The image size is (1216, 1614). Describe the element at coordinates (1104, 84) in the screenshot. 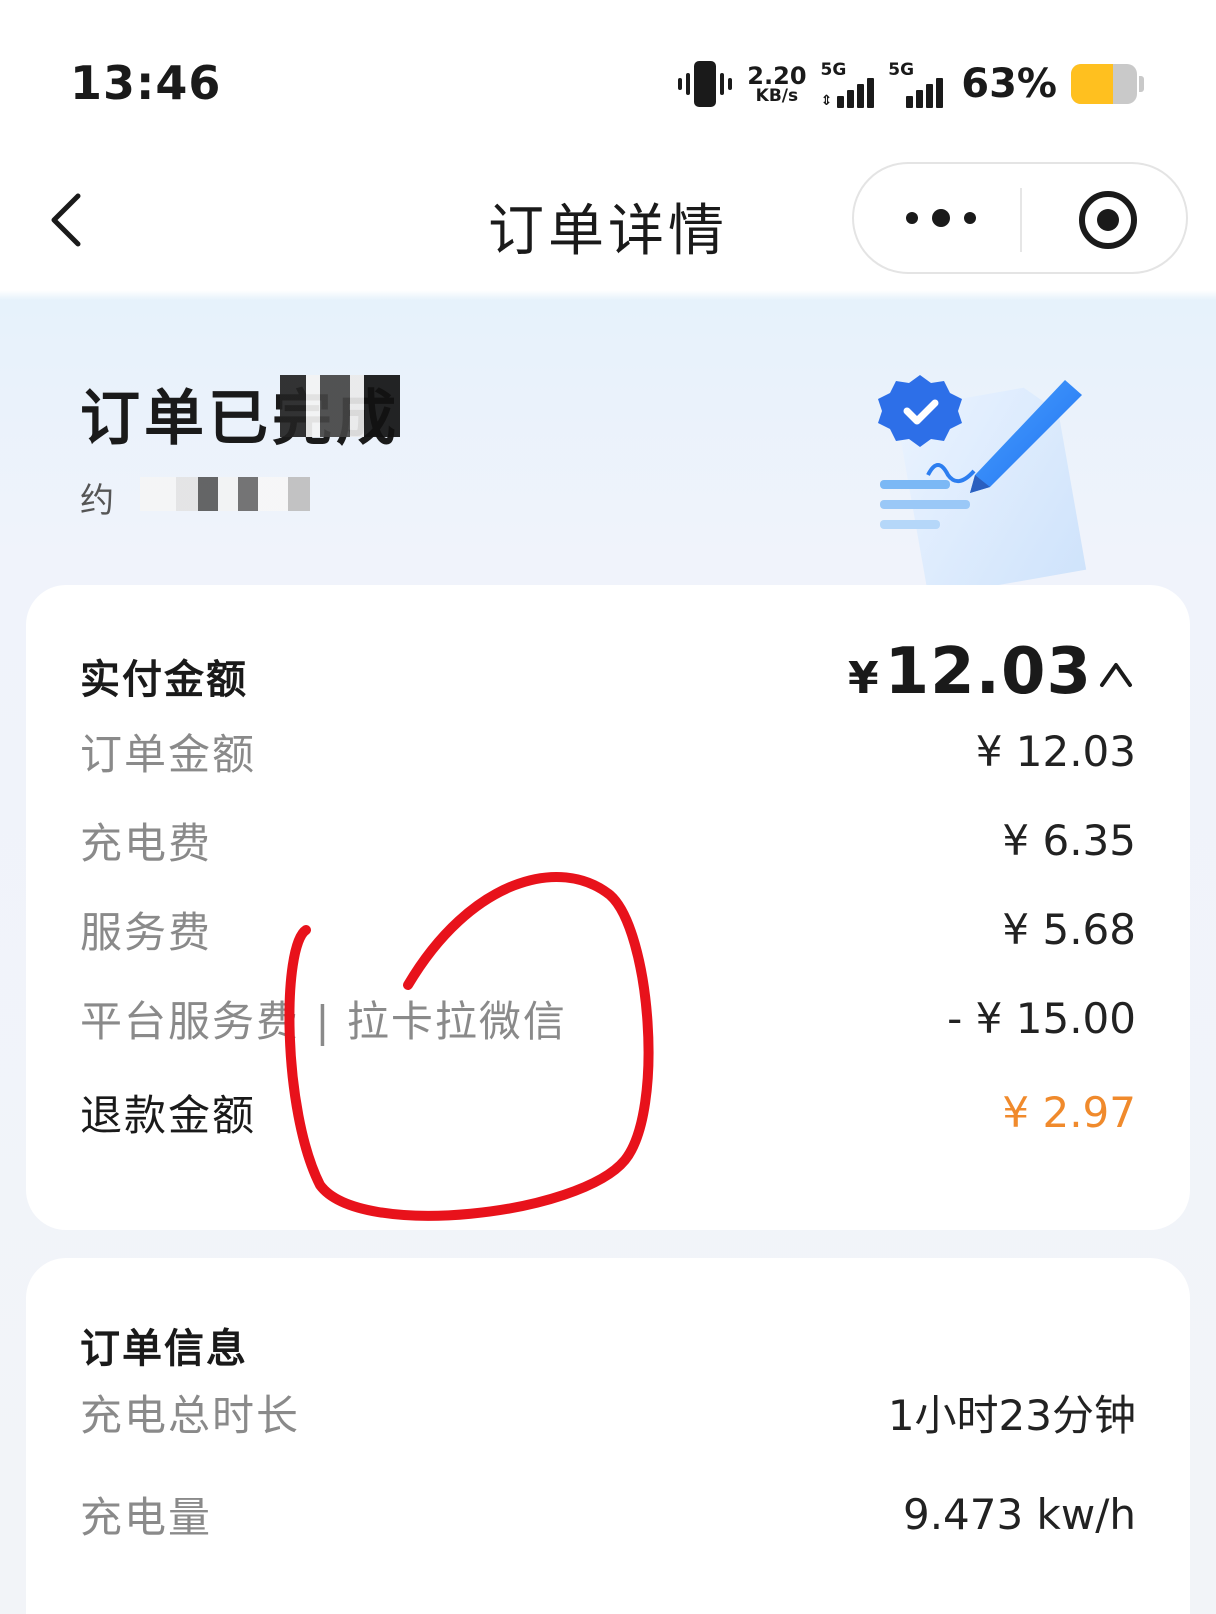

I see `battery-icon` at that location.